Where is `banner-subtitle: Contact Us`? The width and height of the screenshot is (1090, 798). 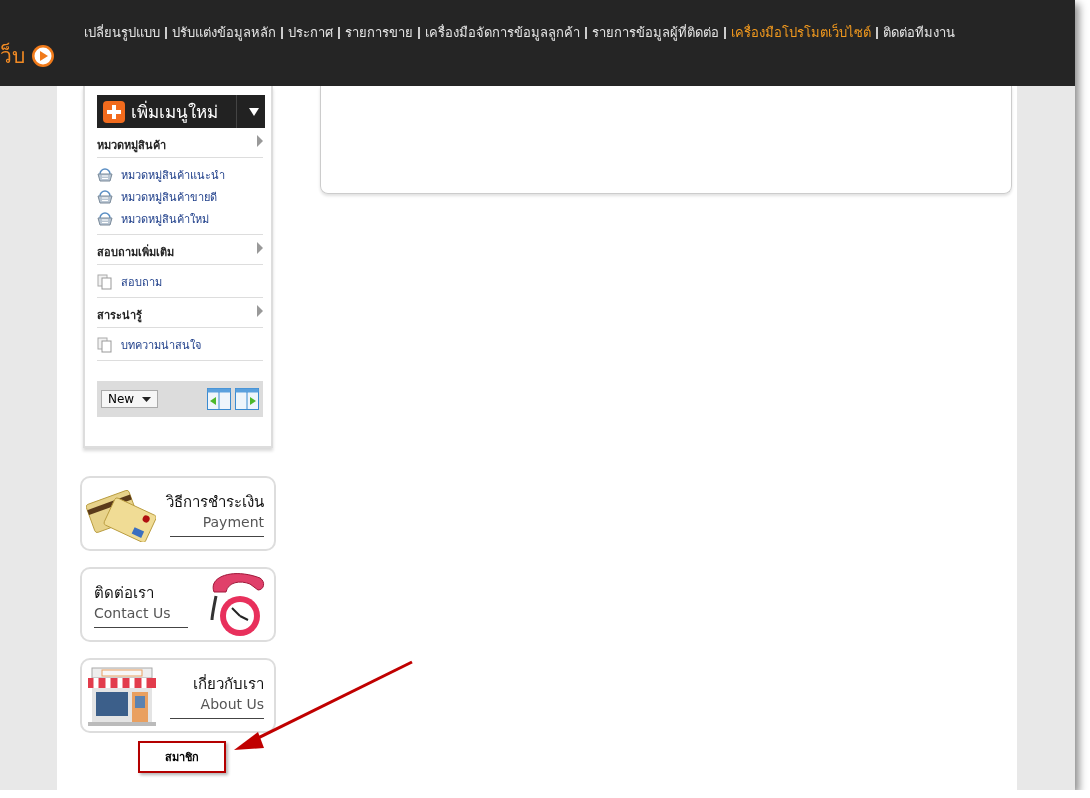 banner-subtitle: Contact Us is located at coordinates (132, 613).